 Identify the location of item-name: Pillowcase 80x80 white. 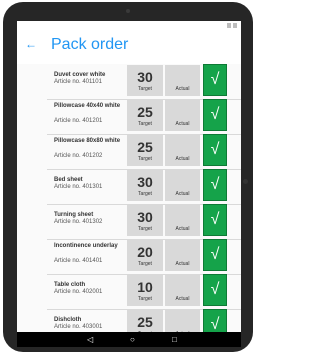
(87, 141).